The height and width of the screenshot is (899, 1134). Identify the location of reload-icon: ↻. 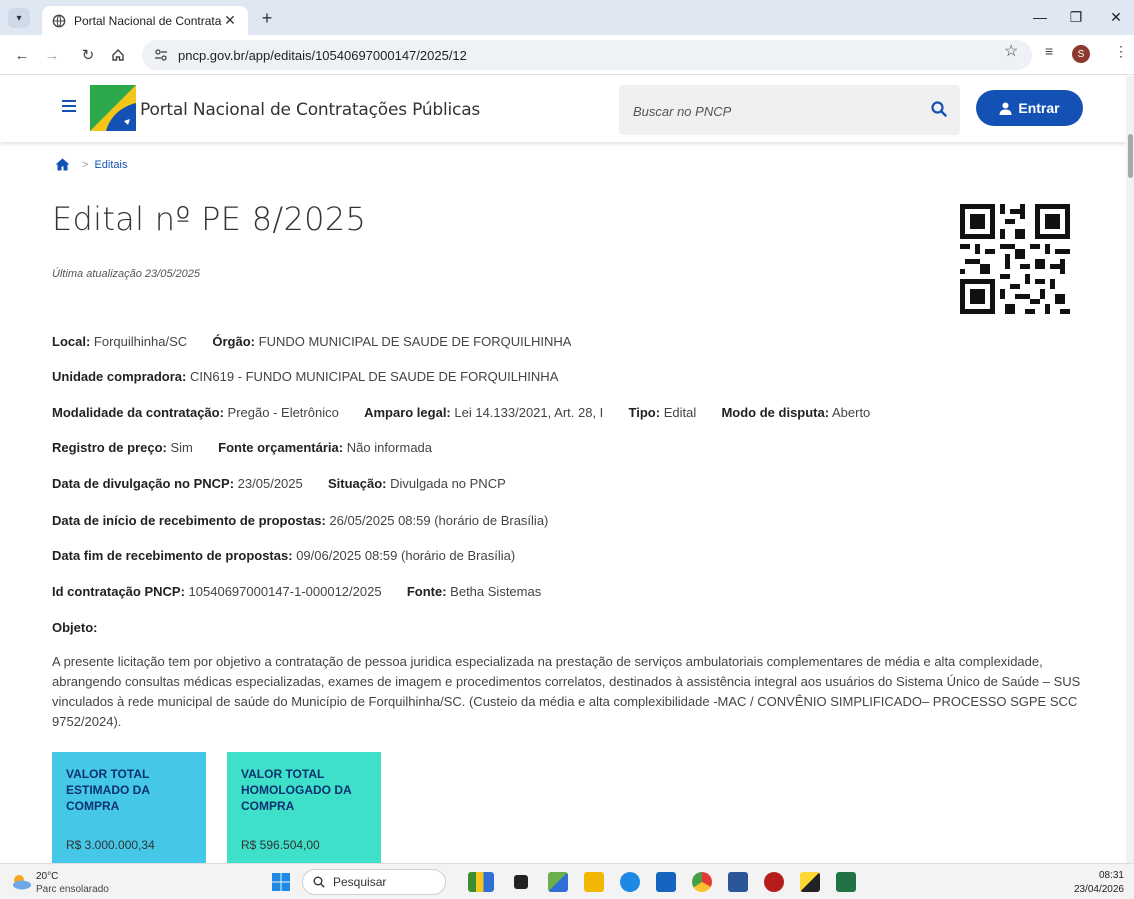
(88, 55).